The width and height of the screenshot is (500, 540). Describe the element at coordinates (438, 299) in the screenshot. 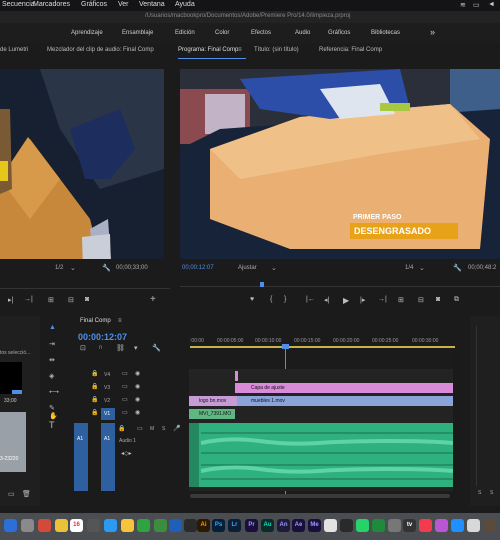

I see `export-frame-icon: ◙` at that location.